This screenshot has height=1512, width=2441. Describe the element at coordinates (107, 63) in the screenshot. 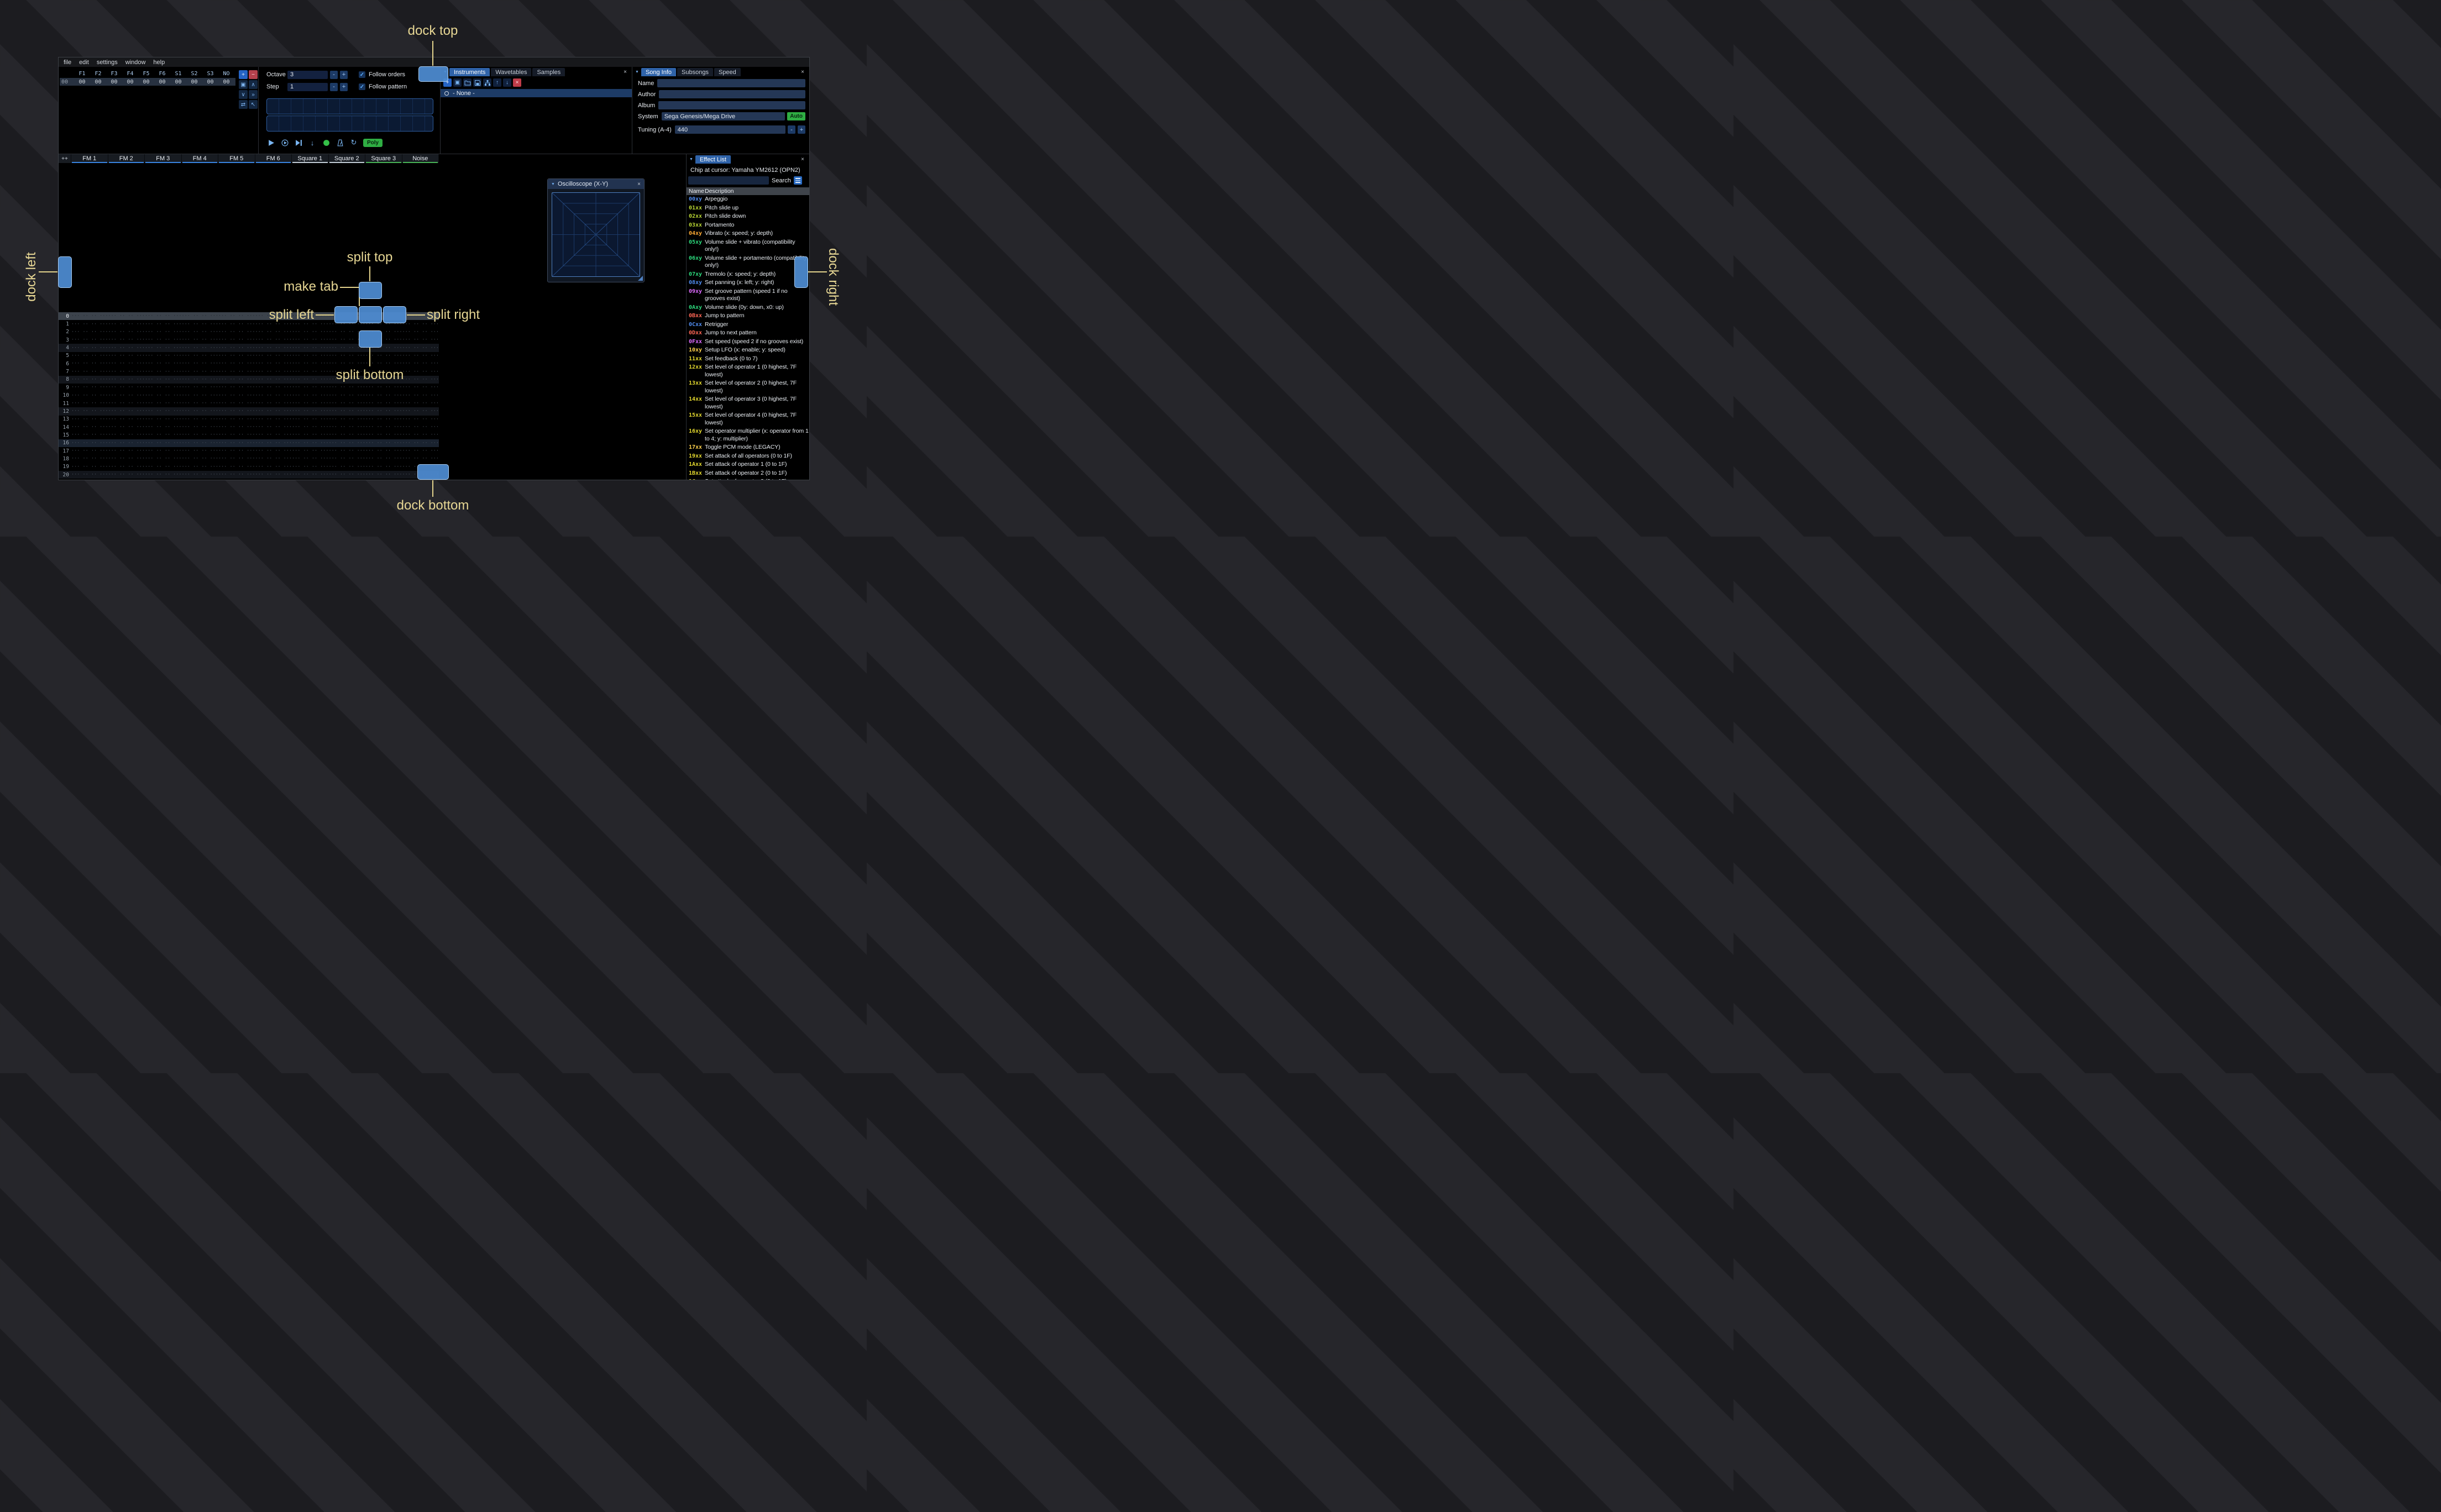

I see `menu-settings: settings` at that location.